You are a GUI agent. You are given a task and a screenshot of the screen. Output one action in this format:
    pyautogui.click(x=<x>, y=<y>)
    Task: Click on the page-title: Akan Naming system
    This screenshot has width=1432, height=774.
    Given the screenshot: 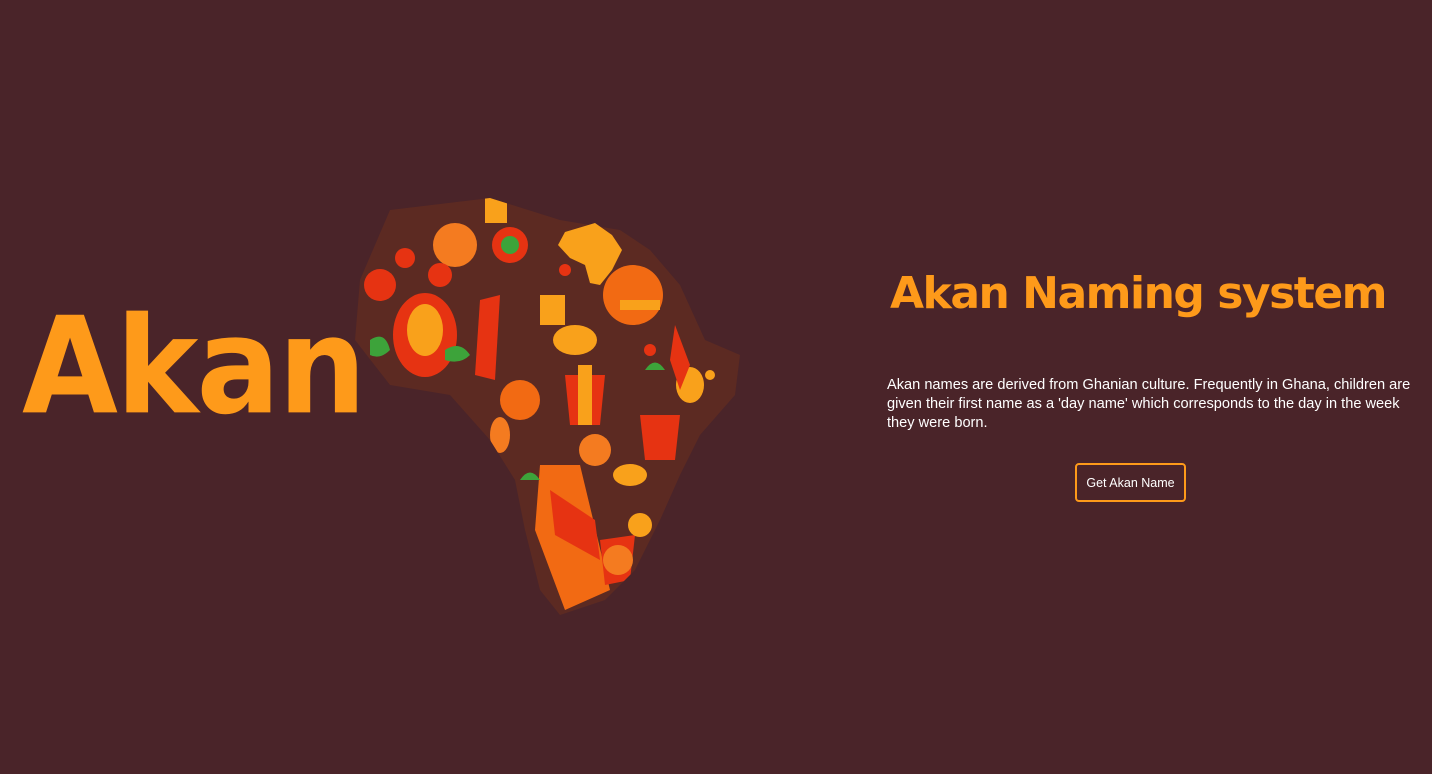 What is the action you would take?
    pyautogui.click(x=1139, y=293)
    